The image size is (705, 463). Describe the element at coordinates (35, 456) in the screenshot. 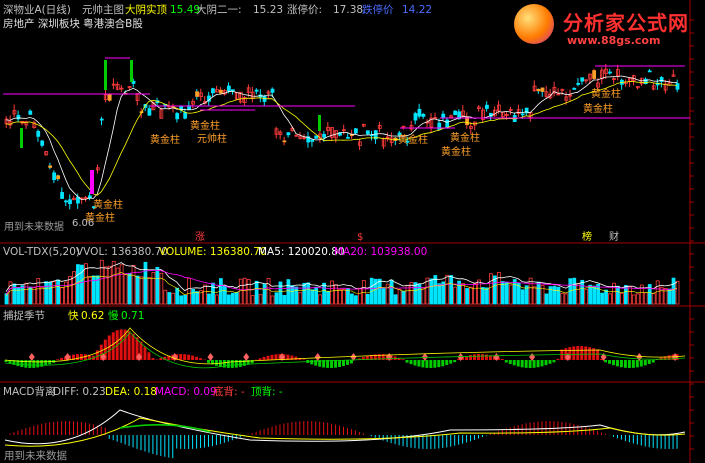

I see `macd-future-data-label: 用到未来数据` at that location.